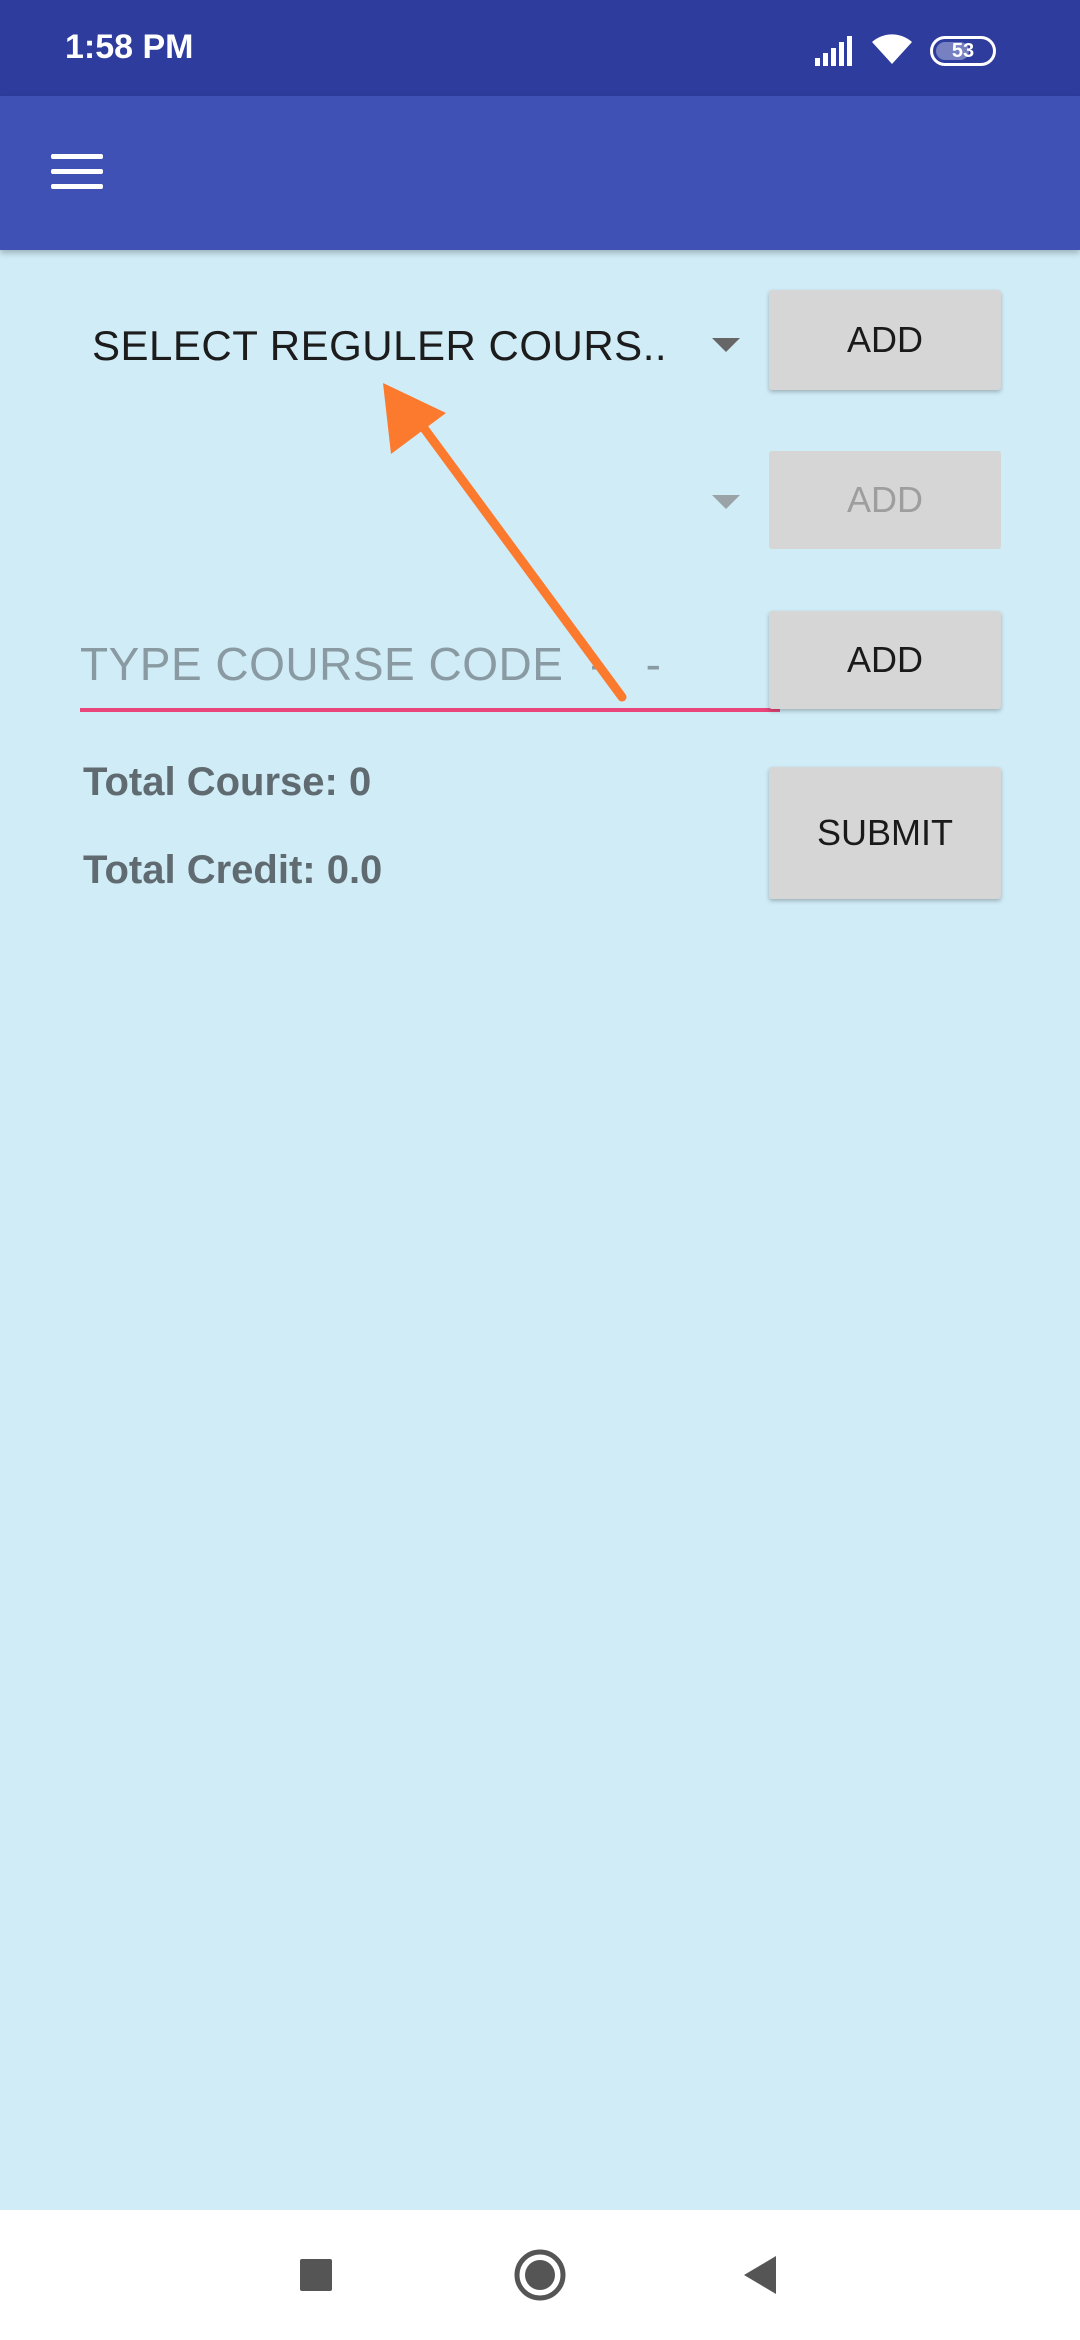 The width and height of the screenshot is (1080, 2340). What do you see at coordinates (410, 500) in the screenshot?
I see `second-course-spinner` at bounding box center [410, 500].